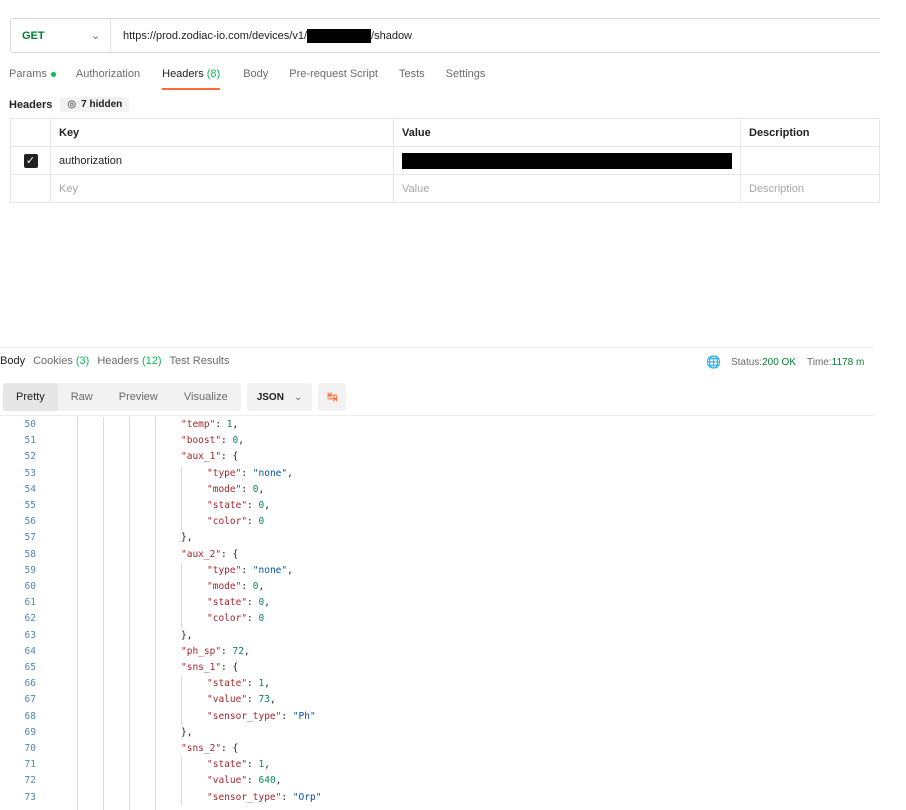 The height and width of the screenshot is (810, 906). Describe the element at coordinates (466, 76) in the screenshot. I see `tab-settings: Settings` at that location.